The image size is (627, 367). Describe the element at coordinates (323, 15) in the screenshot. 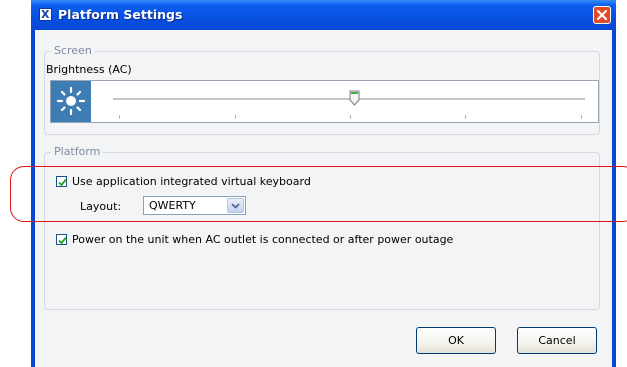

I see `title-bar: X Platform Settings` at that location.